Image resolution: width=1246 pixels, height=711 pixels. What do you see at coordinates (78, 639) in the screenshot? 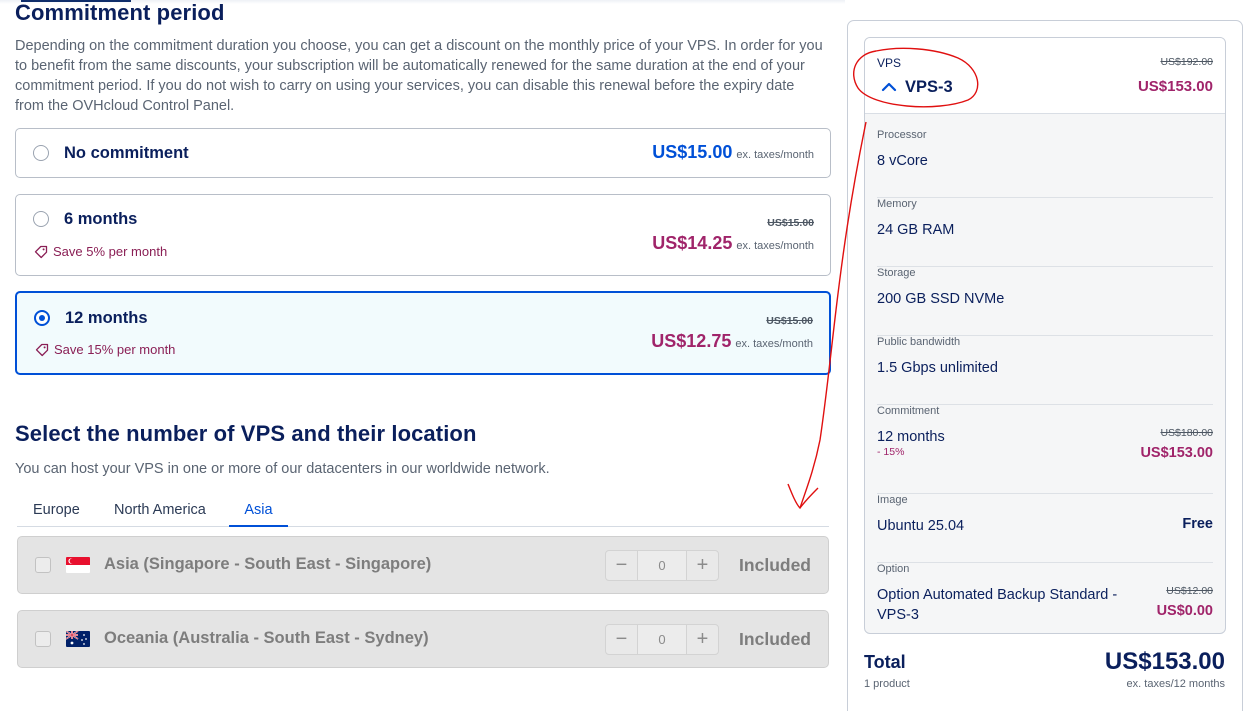
I see `australia-flag-icon` at bounding box center [78, 639].